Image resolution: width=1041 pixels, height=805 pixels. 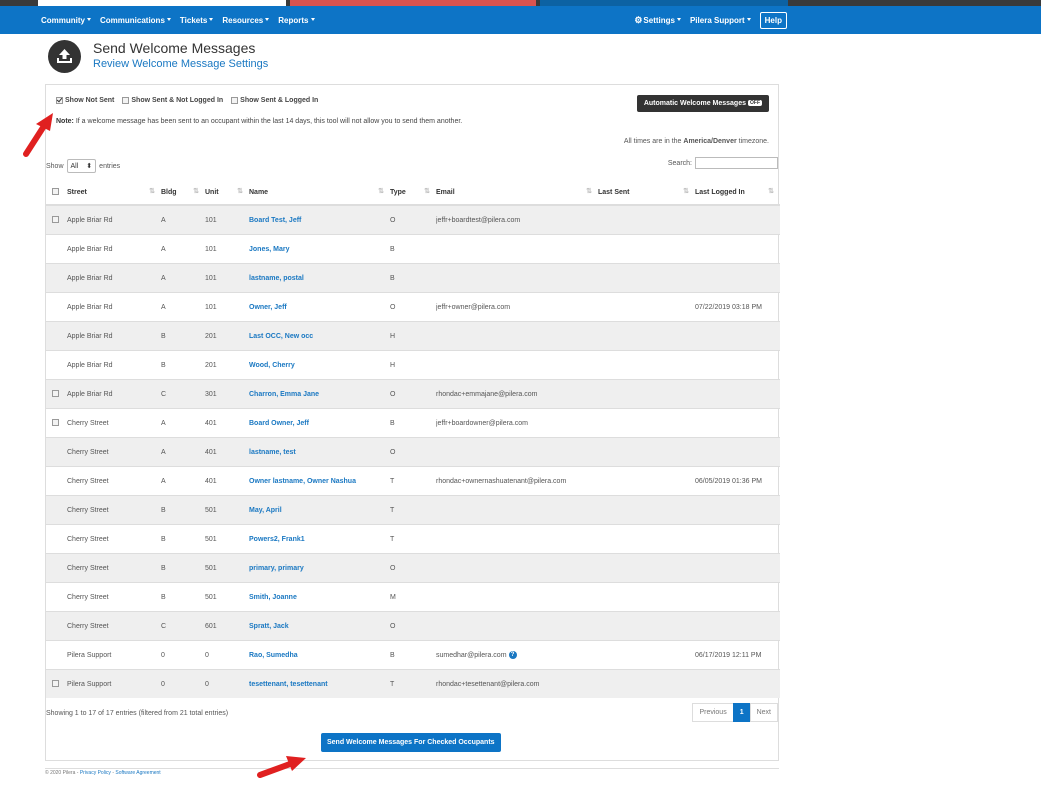 What do you see at coordinates (227, 510) in the screenshot?
I see `unit-cell: 501` at bounding box center [227, 510].